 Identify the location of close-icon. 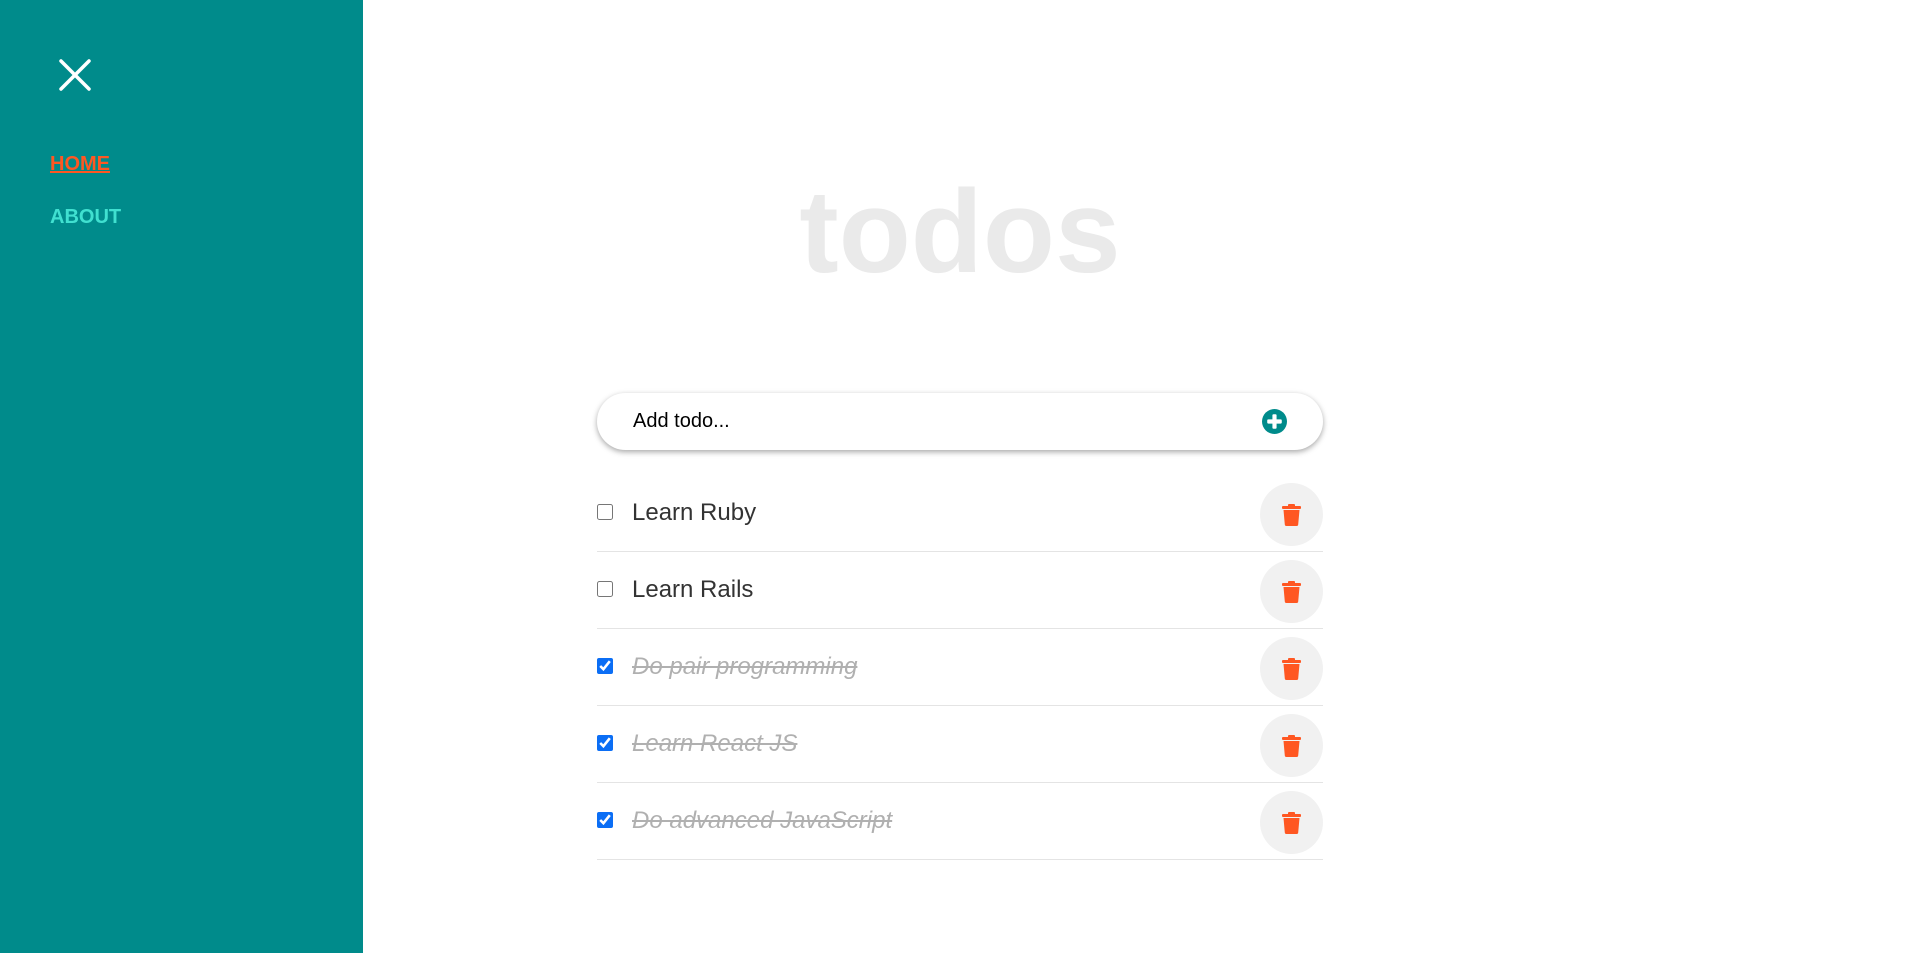
(75, 75).